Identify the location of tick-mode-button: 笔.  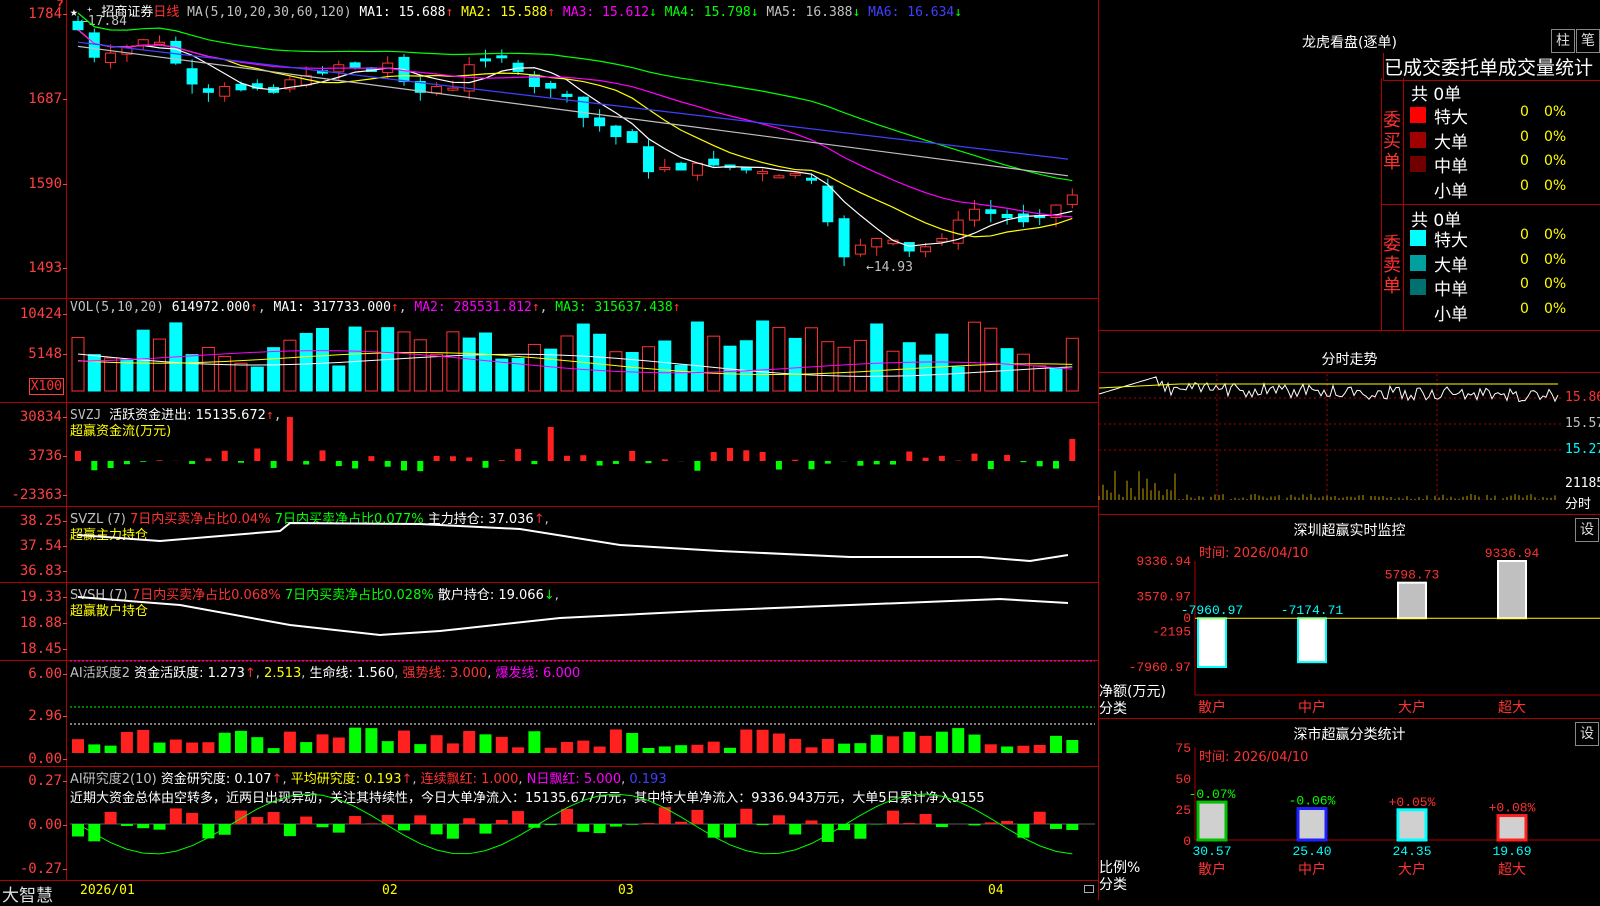
(1588, 41).